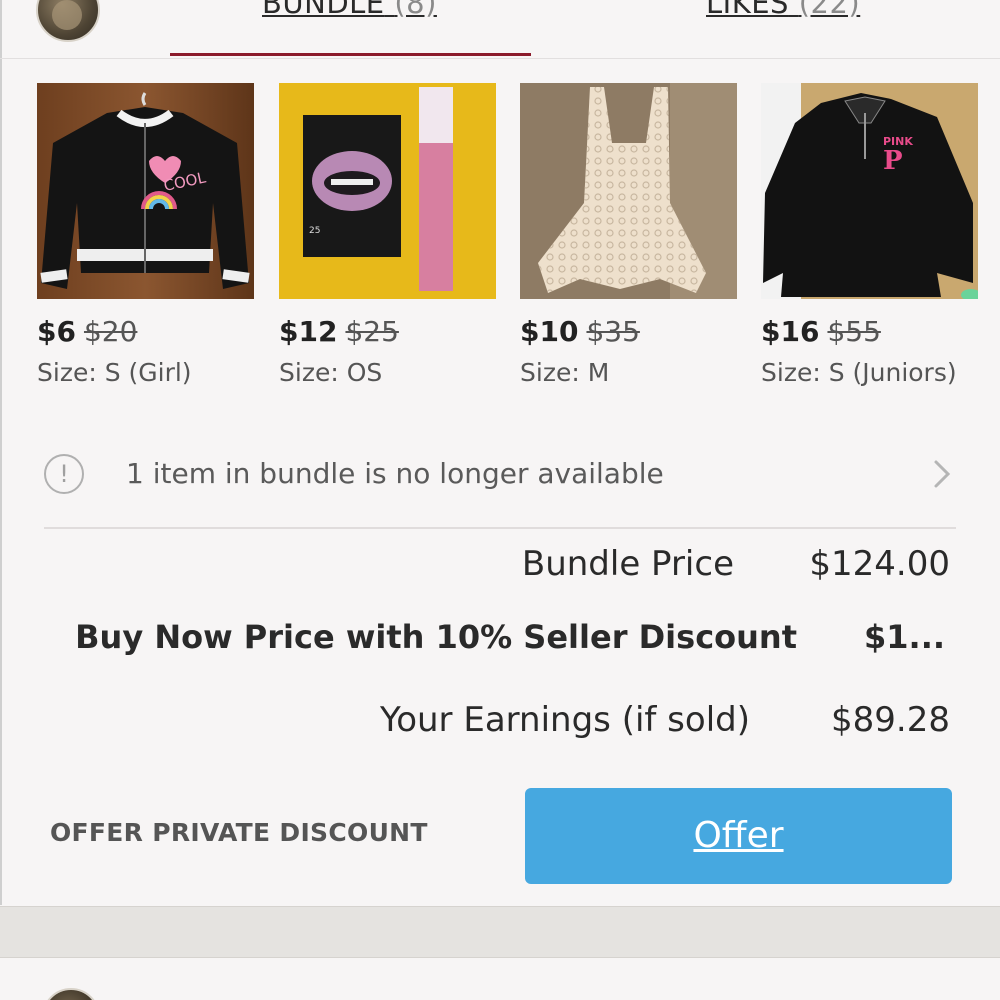  I want to click on product-card: $10 $35 Size: M, so click(628, 235).